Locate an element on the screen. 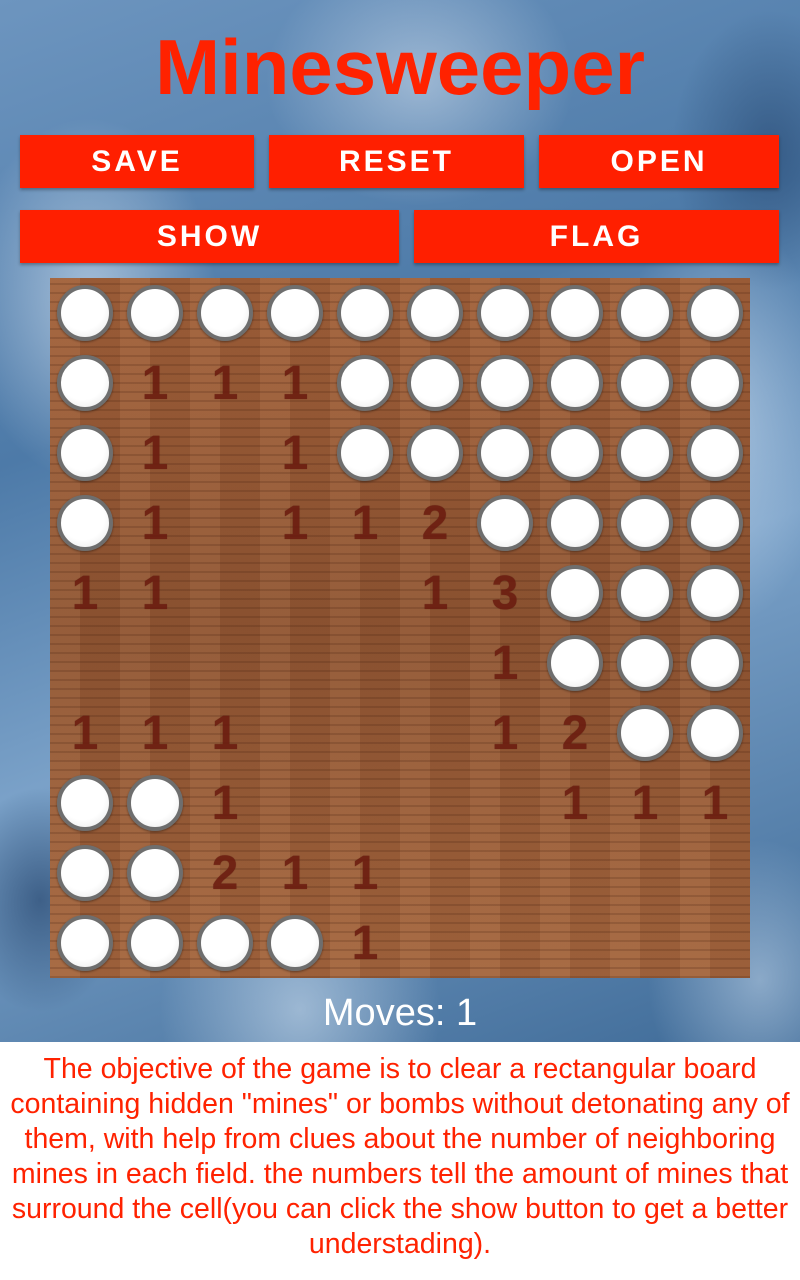  open-button: OPEN is located at coordinates (659, 161).